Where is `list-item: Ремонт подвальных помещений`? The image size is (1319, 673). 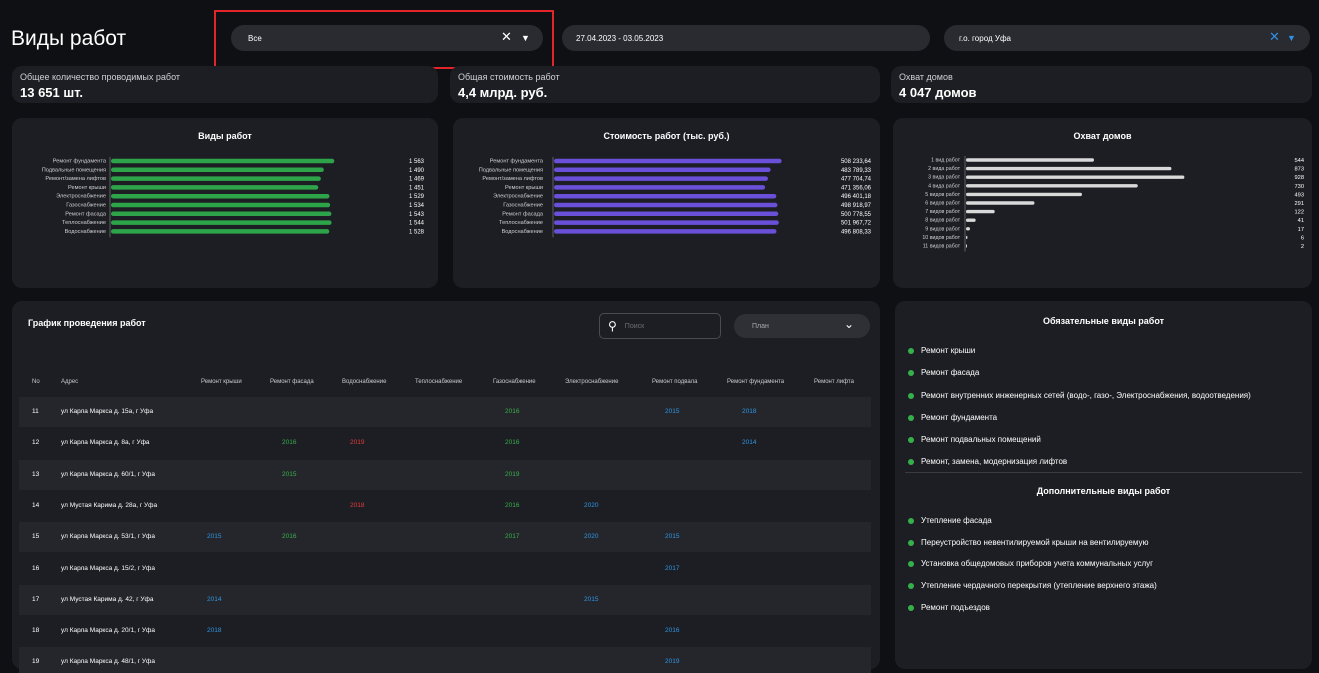 list-item: Ремонт подвальных помещений is located at coordinates (974, 439).